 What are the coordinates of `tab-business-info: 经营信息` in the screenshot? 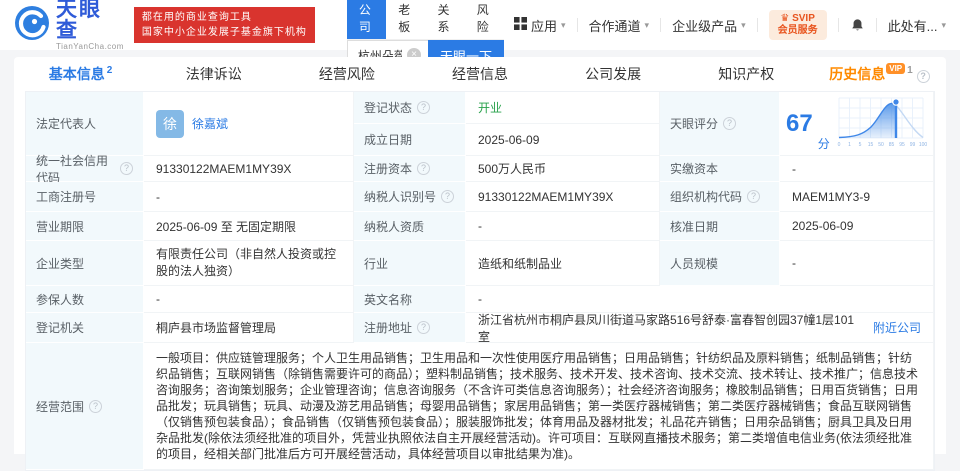 It's located at (479, 74).